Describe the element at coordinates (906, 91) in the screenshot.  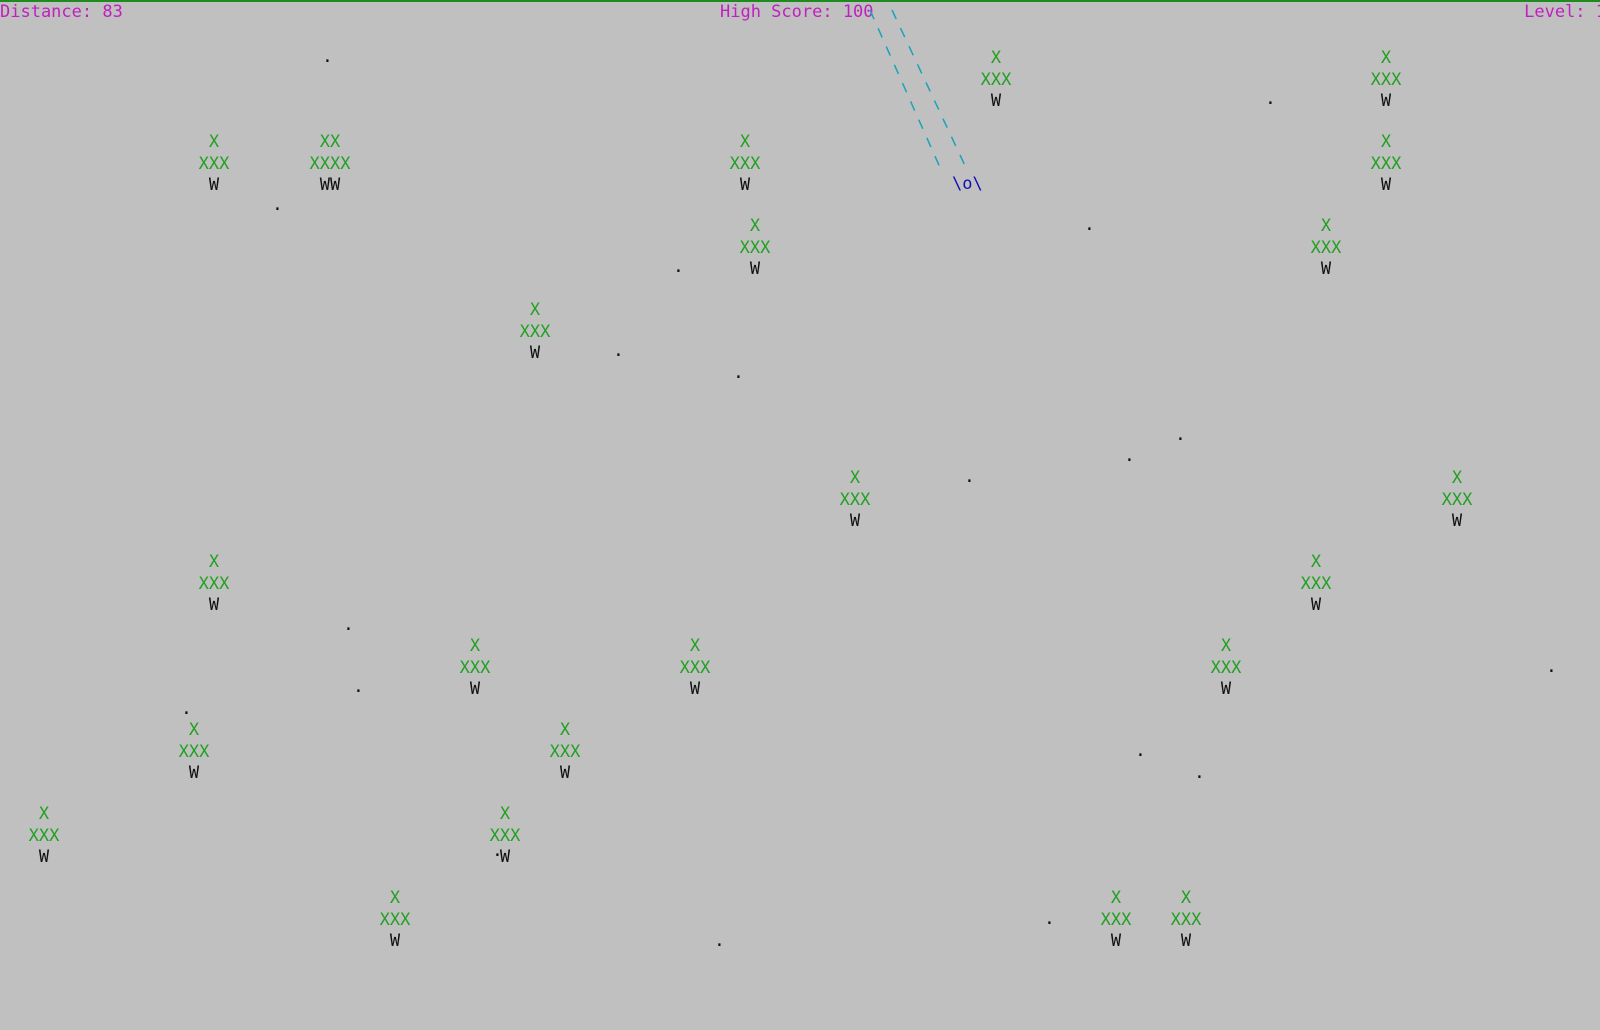
I see `ski-trail-left` at that location.